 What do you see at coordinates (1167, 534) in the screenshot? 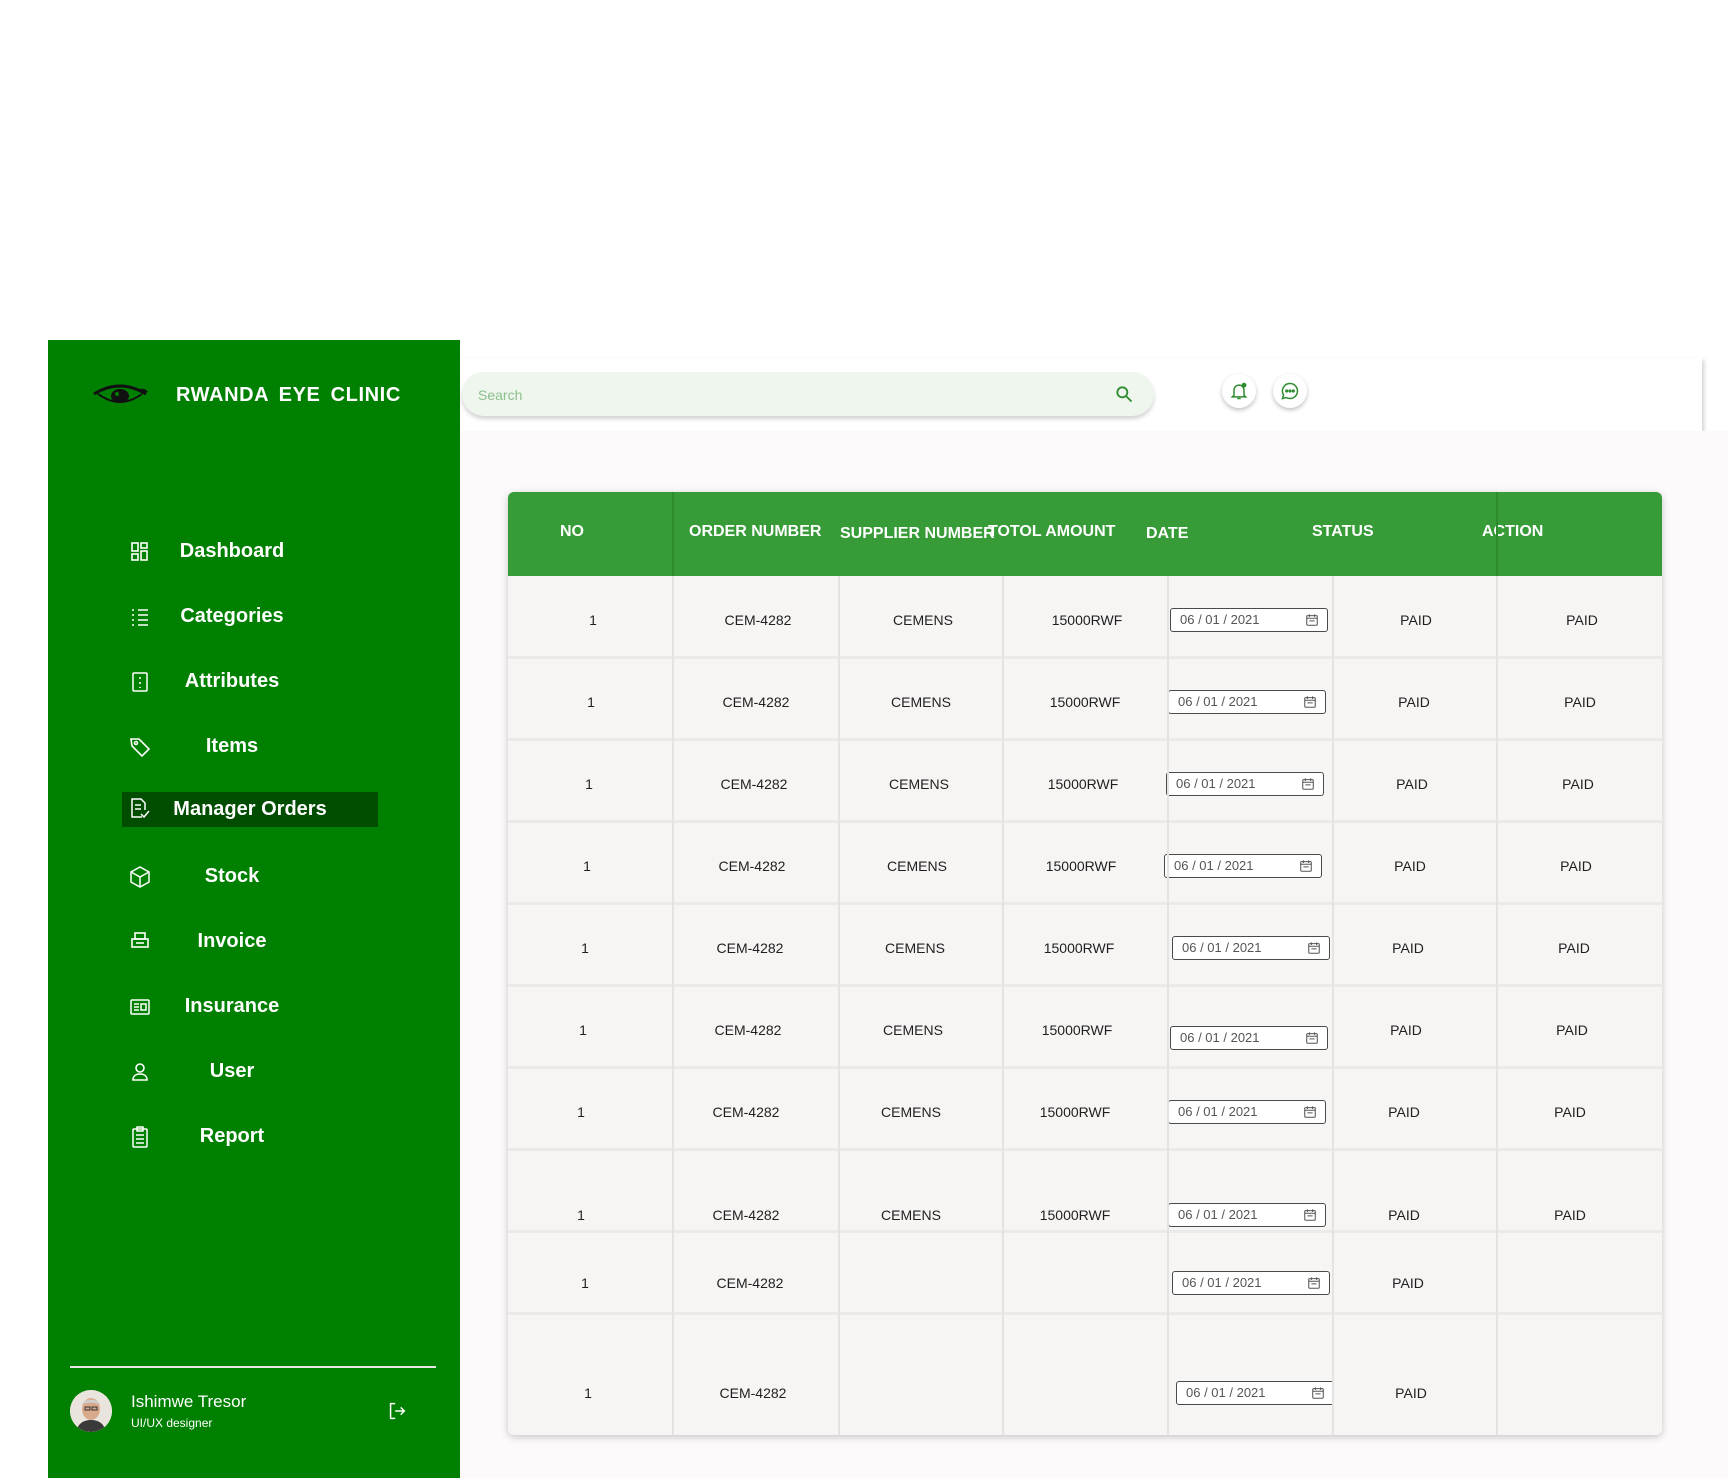
I see `column-header-date: DATE` at bounding box center [1167, 534].